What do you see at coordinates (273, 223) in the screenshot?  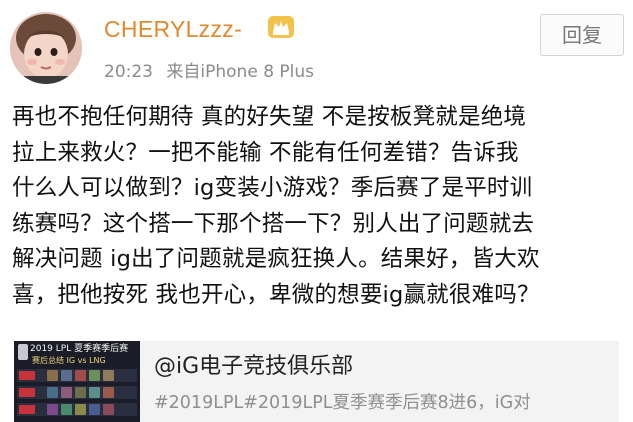 I see `post-line: 练赛吗？这个搭一下那个搭一下？别人出了问题就去` at bounding box center [273, 223].